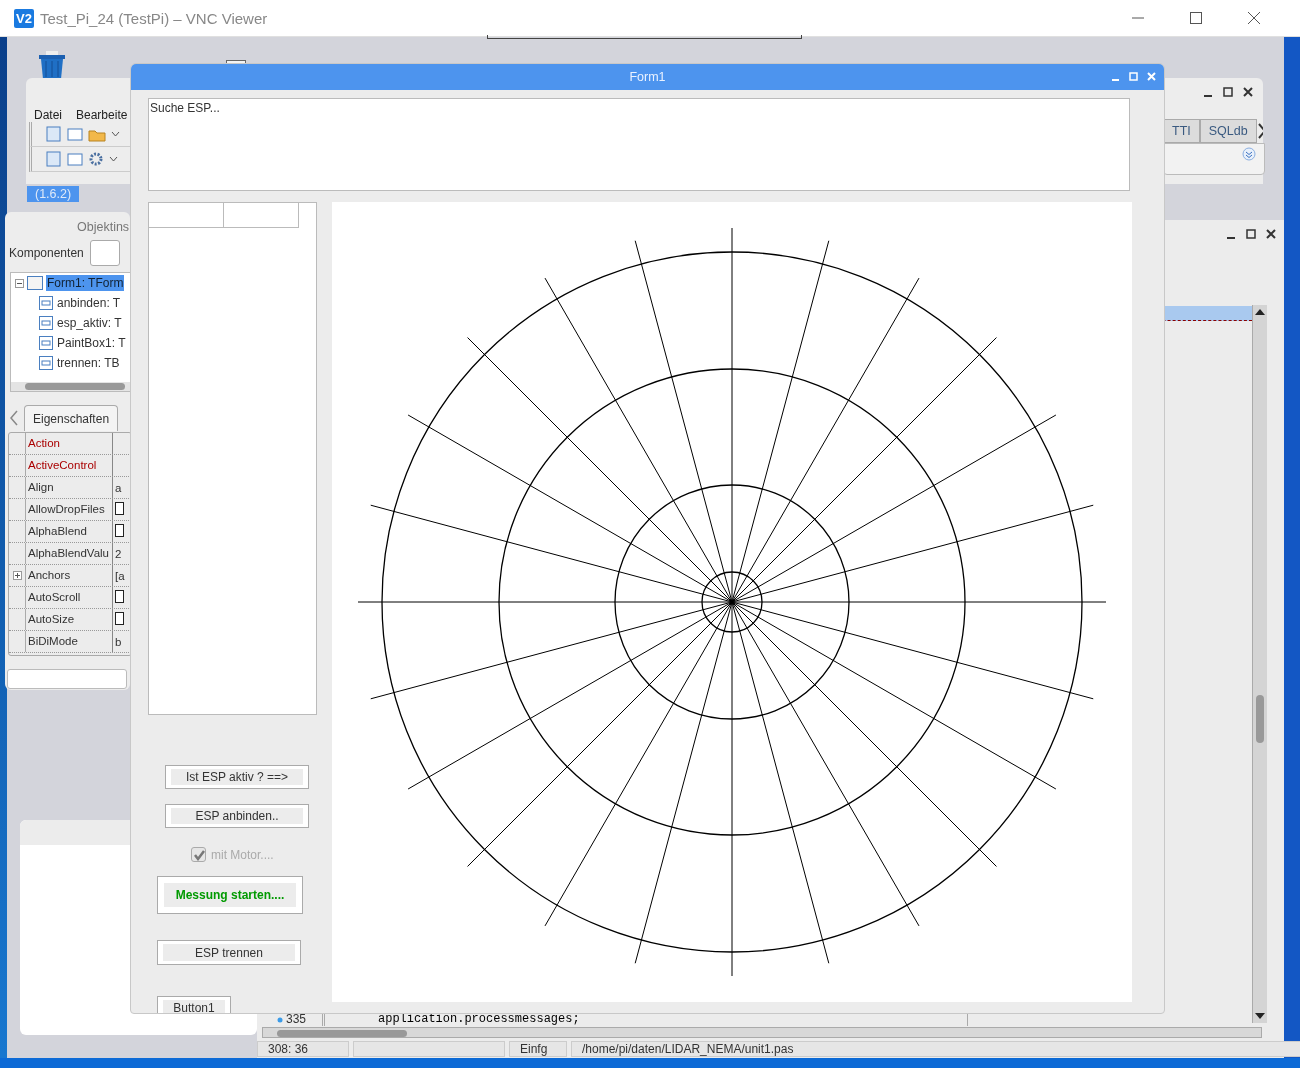  Describe the element at coordinates (538, 1049) in the screenshot. I see `status-field: Einfg` at that location.